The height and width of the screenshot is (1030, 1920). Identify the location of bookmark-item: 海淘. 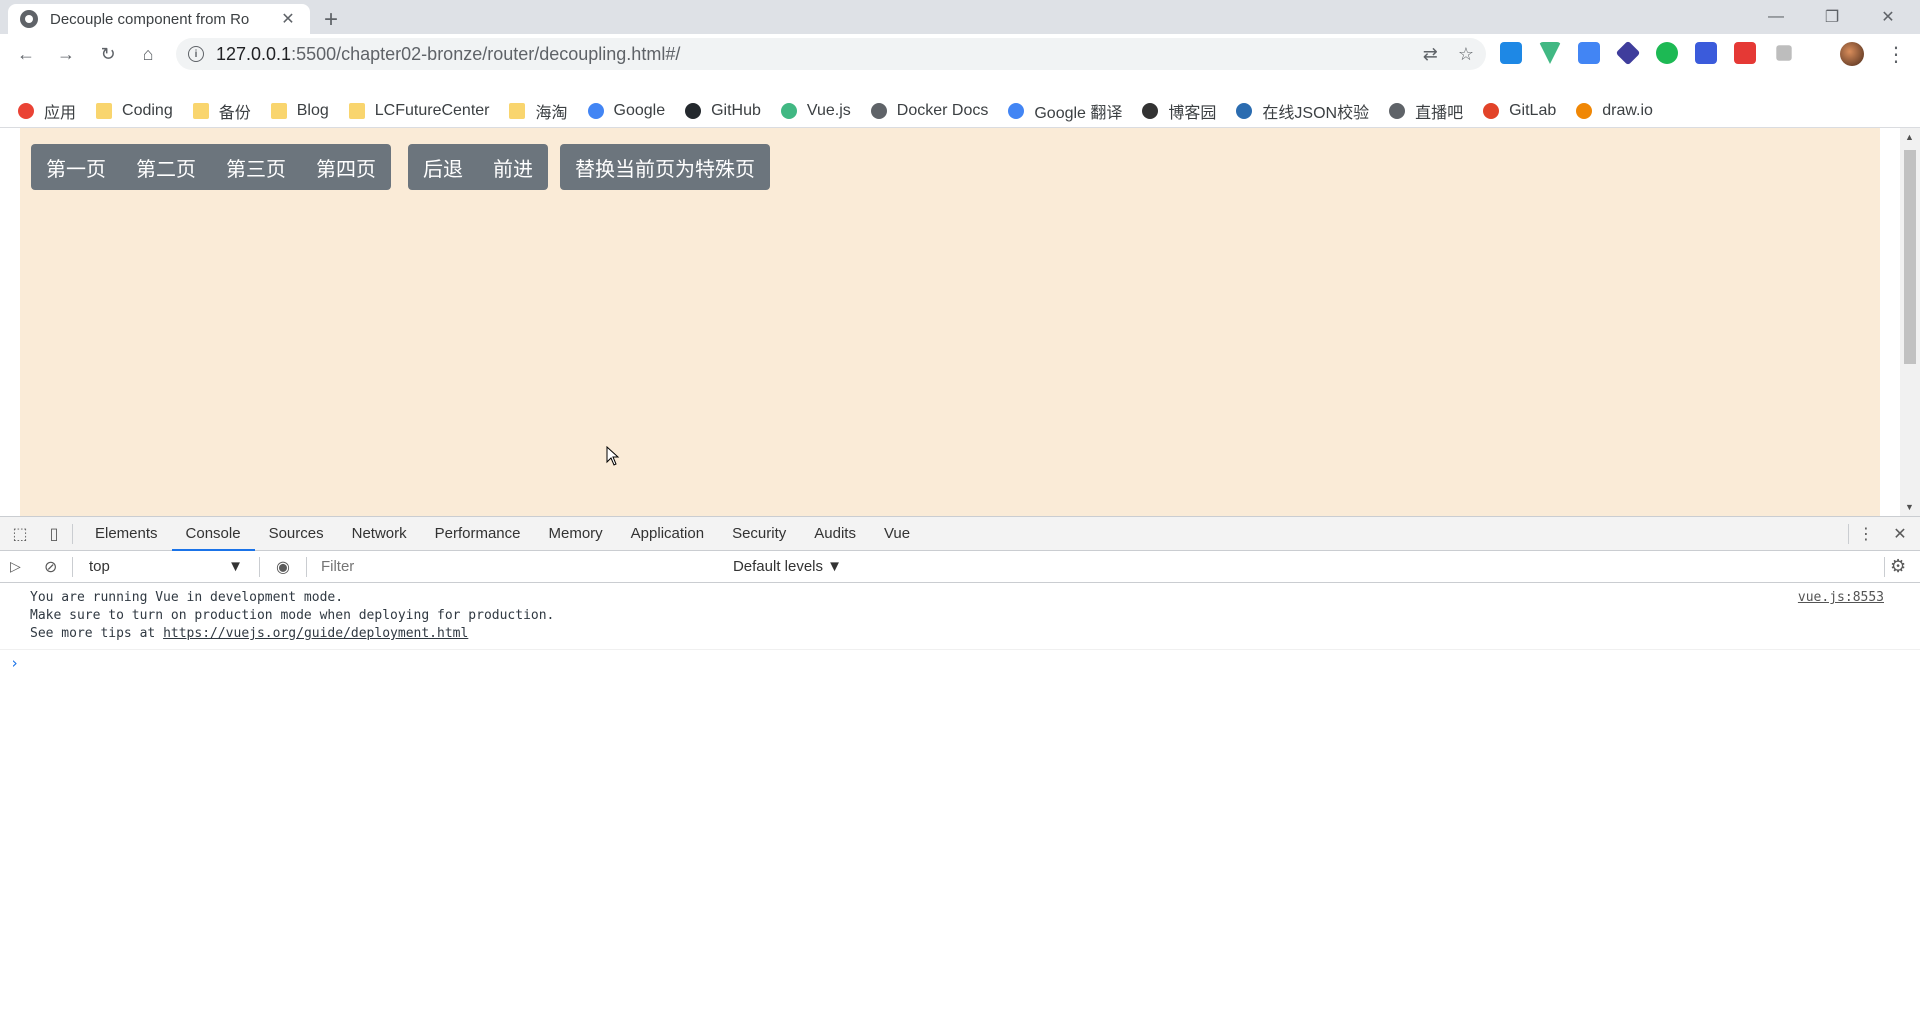
(538, 111).